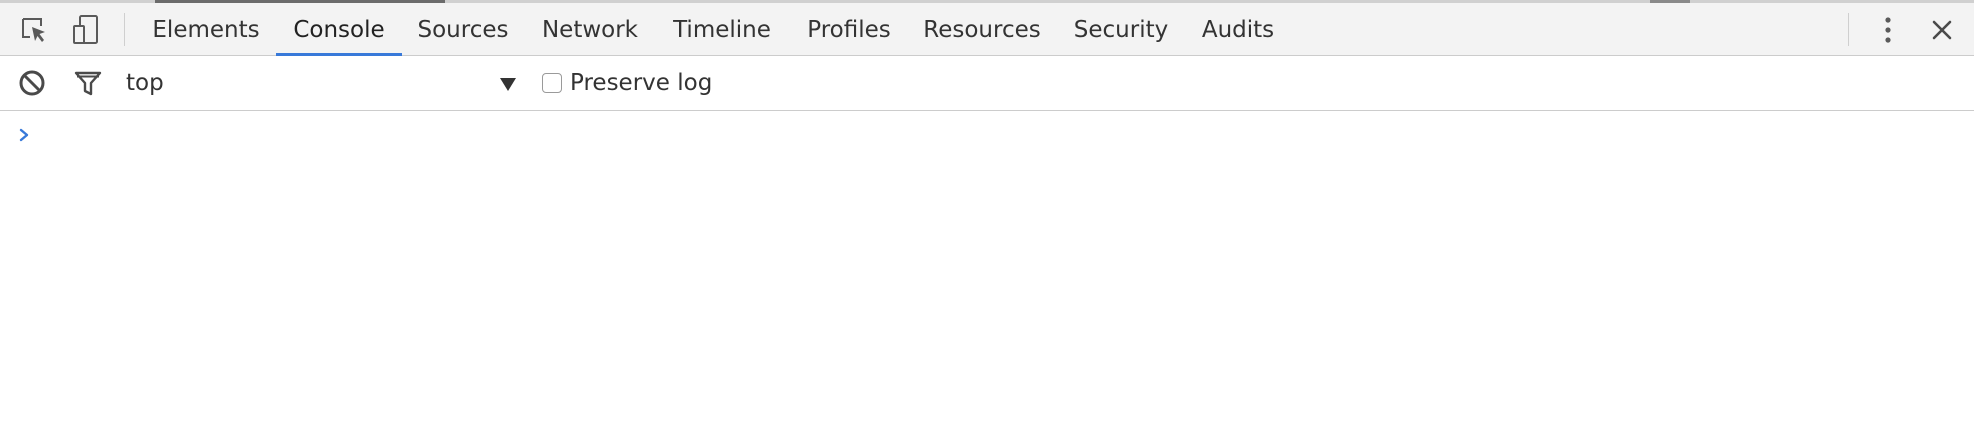  Describe the element at coordinates (990, 135) in the screenshot. I see `console-prompt-input` at that location.